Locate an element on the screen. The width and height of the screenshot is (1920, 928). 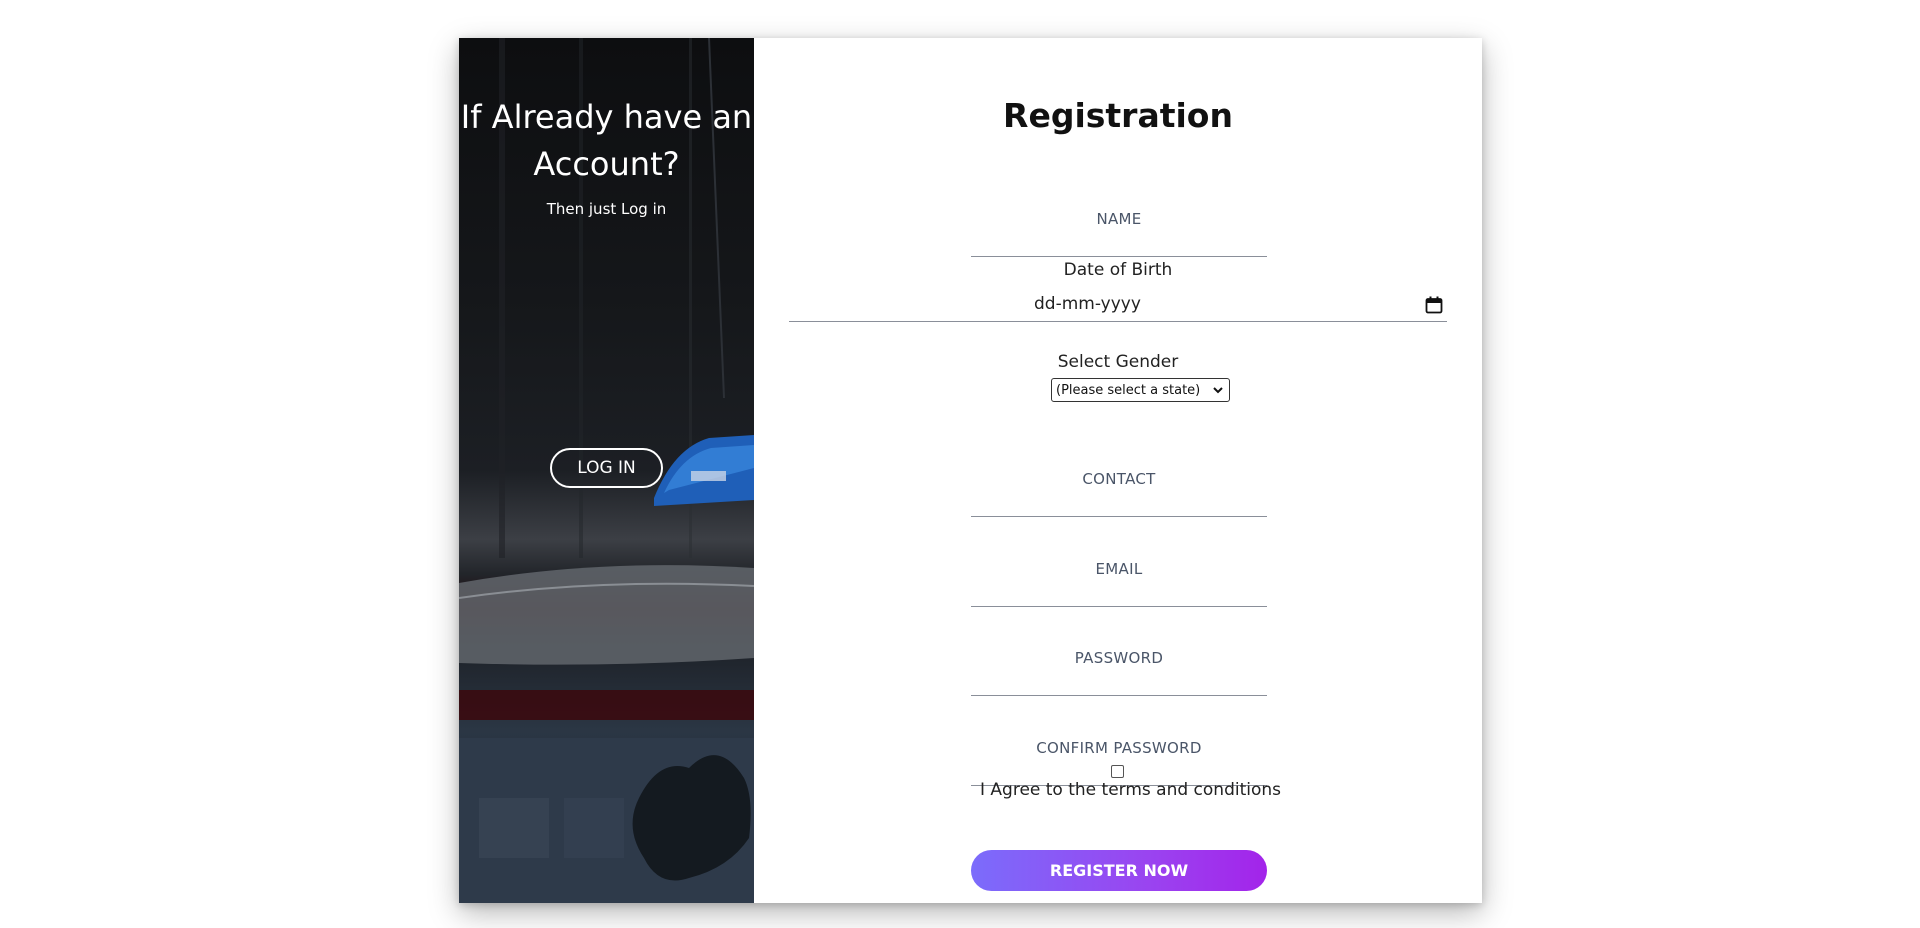
email-field: EMAIL is located at coordinates (1119, 583).